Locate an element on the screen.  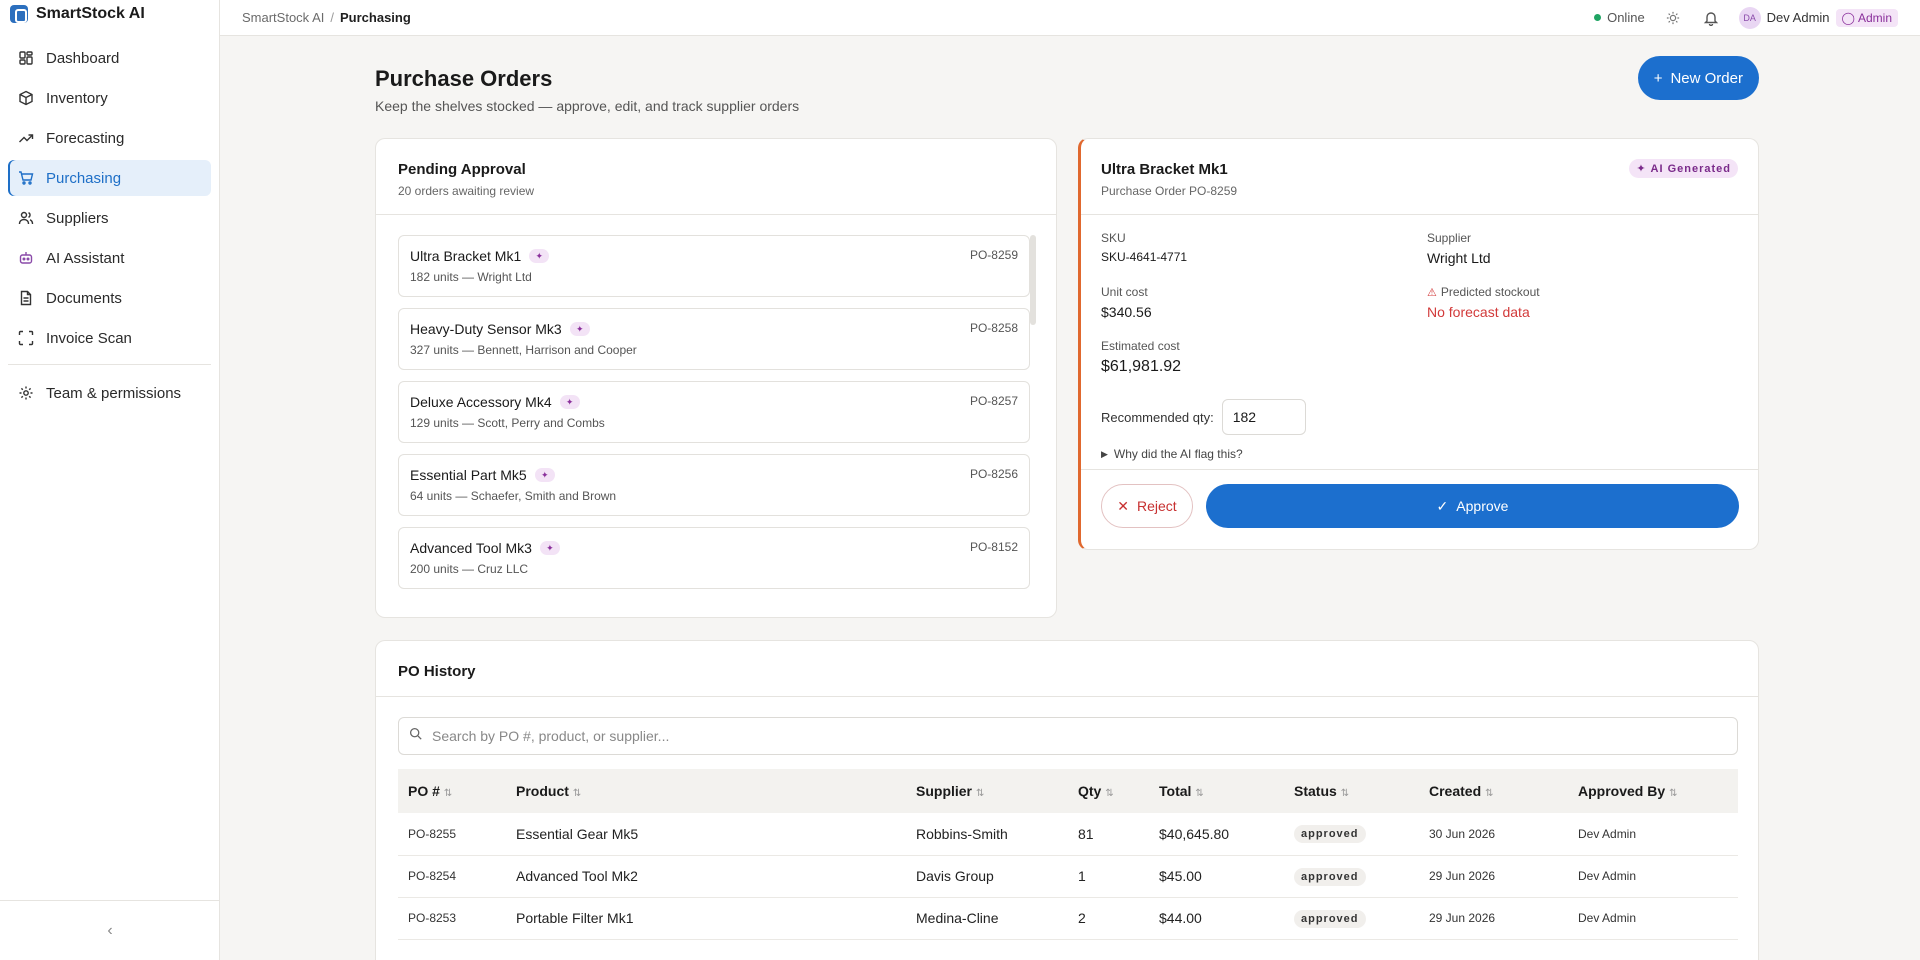
collapse-sidebar-button: ‹ is located at coordinates (110, 930).